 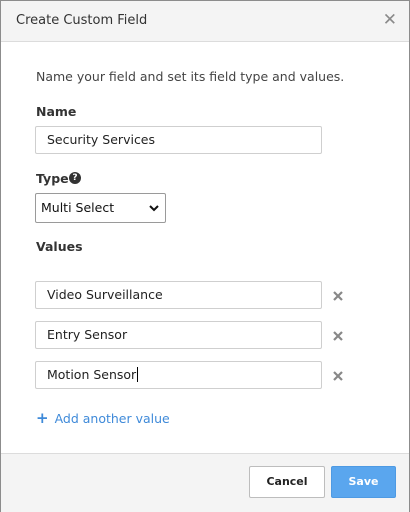 What do you see at coordinates (363, 482) in the screenshot?
I see `save-button: Save` at bounding box center [363, 482].